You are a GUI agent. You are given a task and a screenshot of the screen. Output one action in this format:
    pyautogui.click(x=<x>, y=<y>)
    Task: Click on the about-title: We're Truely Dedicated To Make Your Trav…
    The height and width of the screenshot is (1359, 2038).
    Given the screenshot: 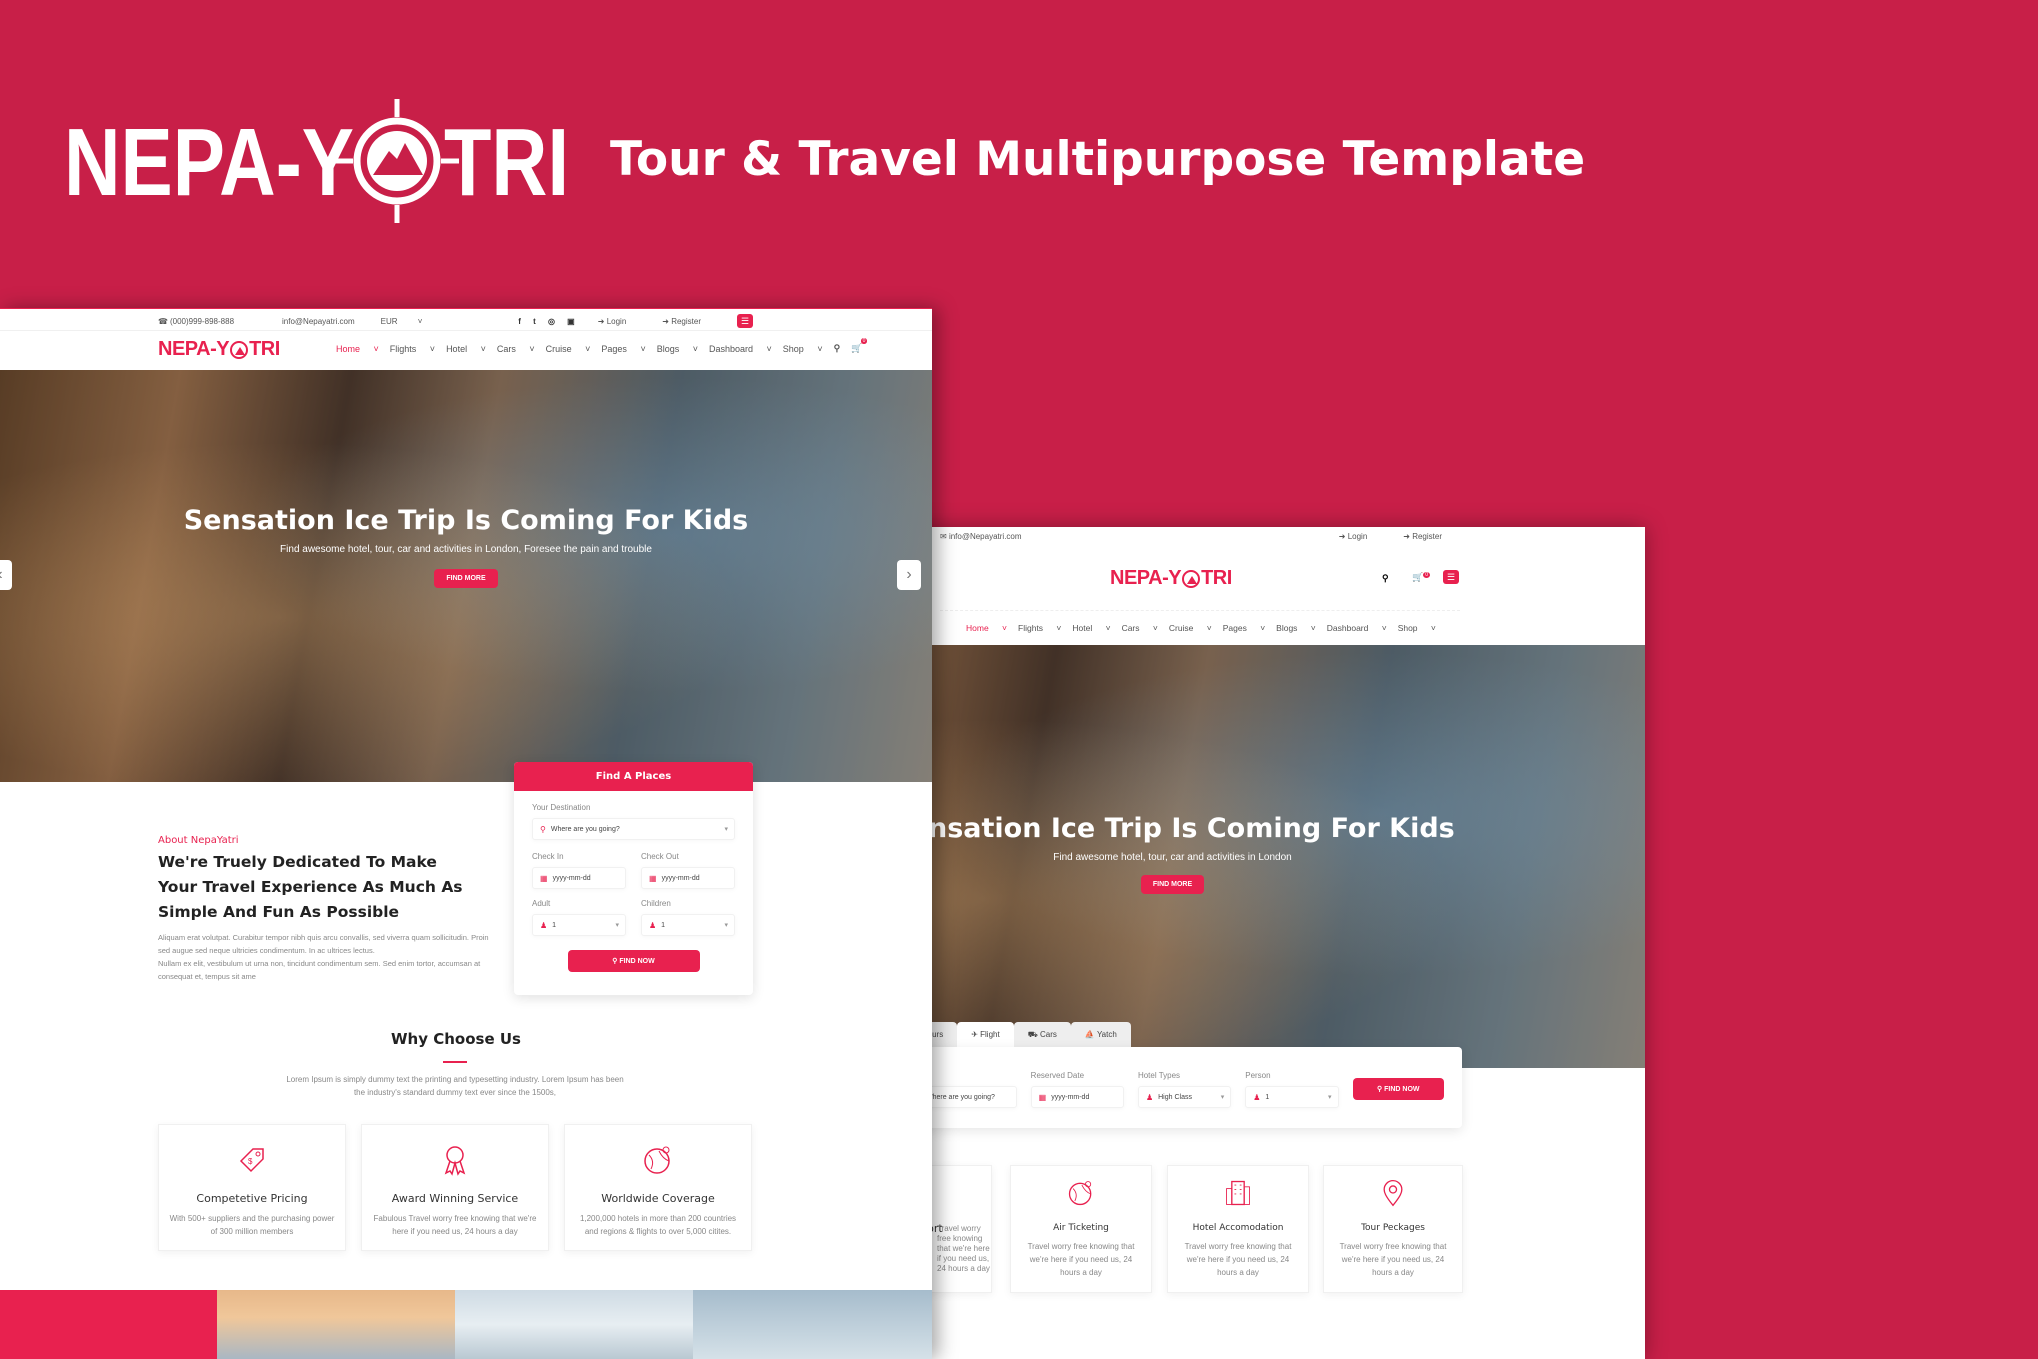 What is the action you would take?
    pyautogui.click(x=310, y=887)
    